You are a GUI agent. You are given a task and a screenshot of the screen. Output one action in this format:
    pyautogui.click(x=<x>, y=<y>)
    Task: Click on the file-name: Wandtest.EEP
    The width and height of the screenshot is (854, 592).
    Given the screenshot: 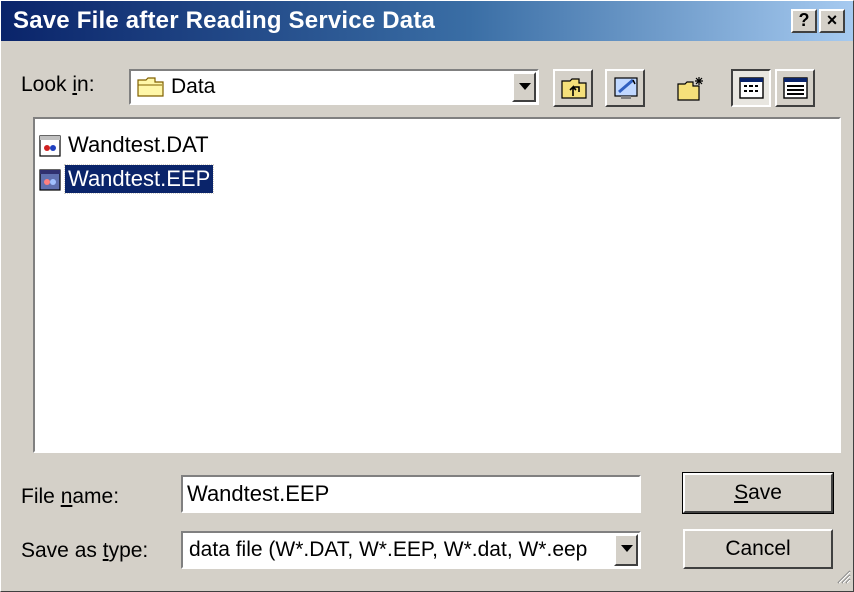 What is the action you would take?
    pyautogui.click(x=139, y=179)
    